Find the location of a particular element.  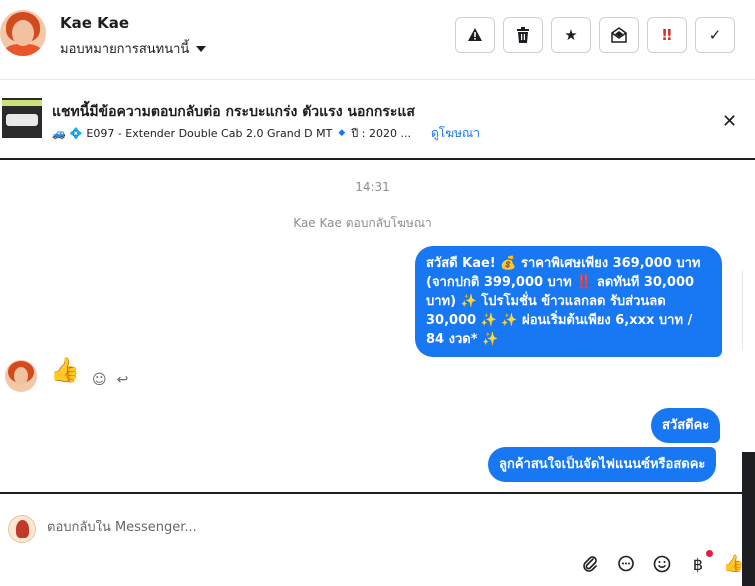

ad-thumbnail is located at coordinates (22, 118).